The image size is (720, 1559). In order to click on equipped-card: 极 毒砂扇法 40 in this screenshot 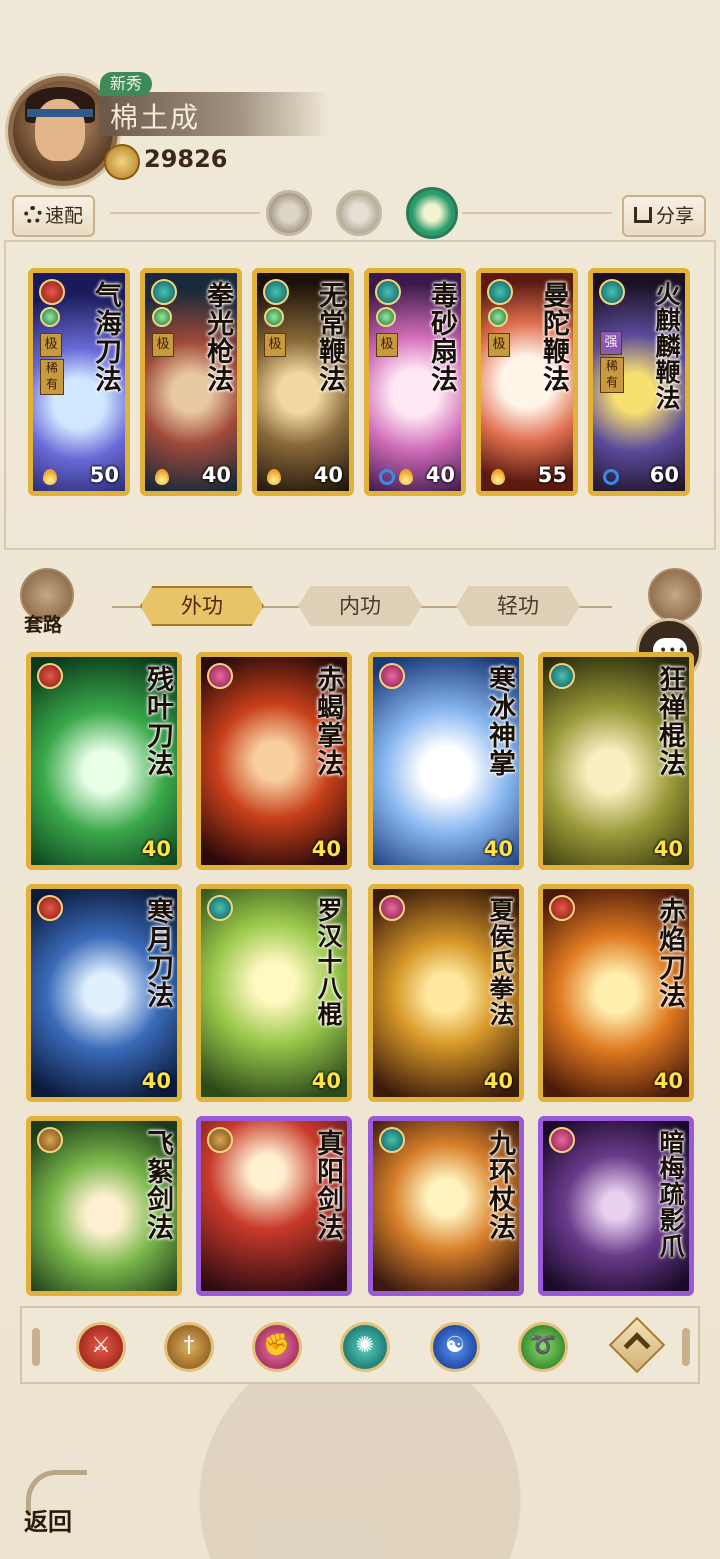, I will do `click(415, 382)`.